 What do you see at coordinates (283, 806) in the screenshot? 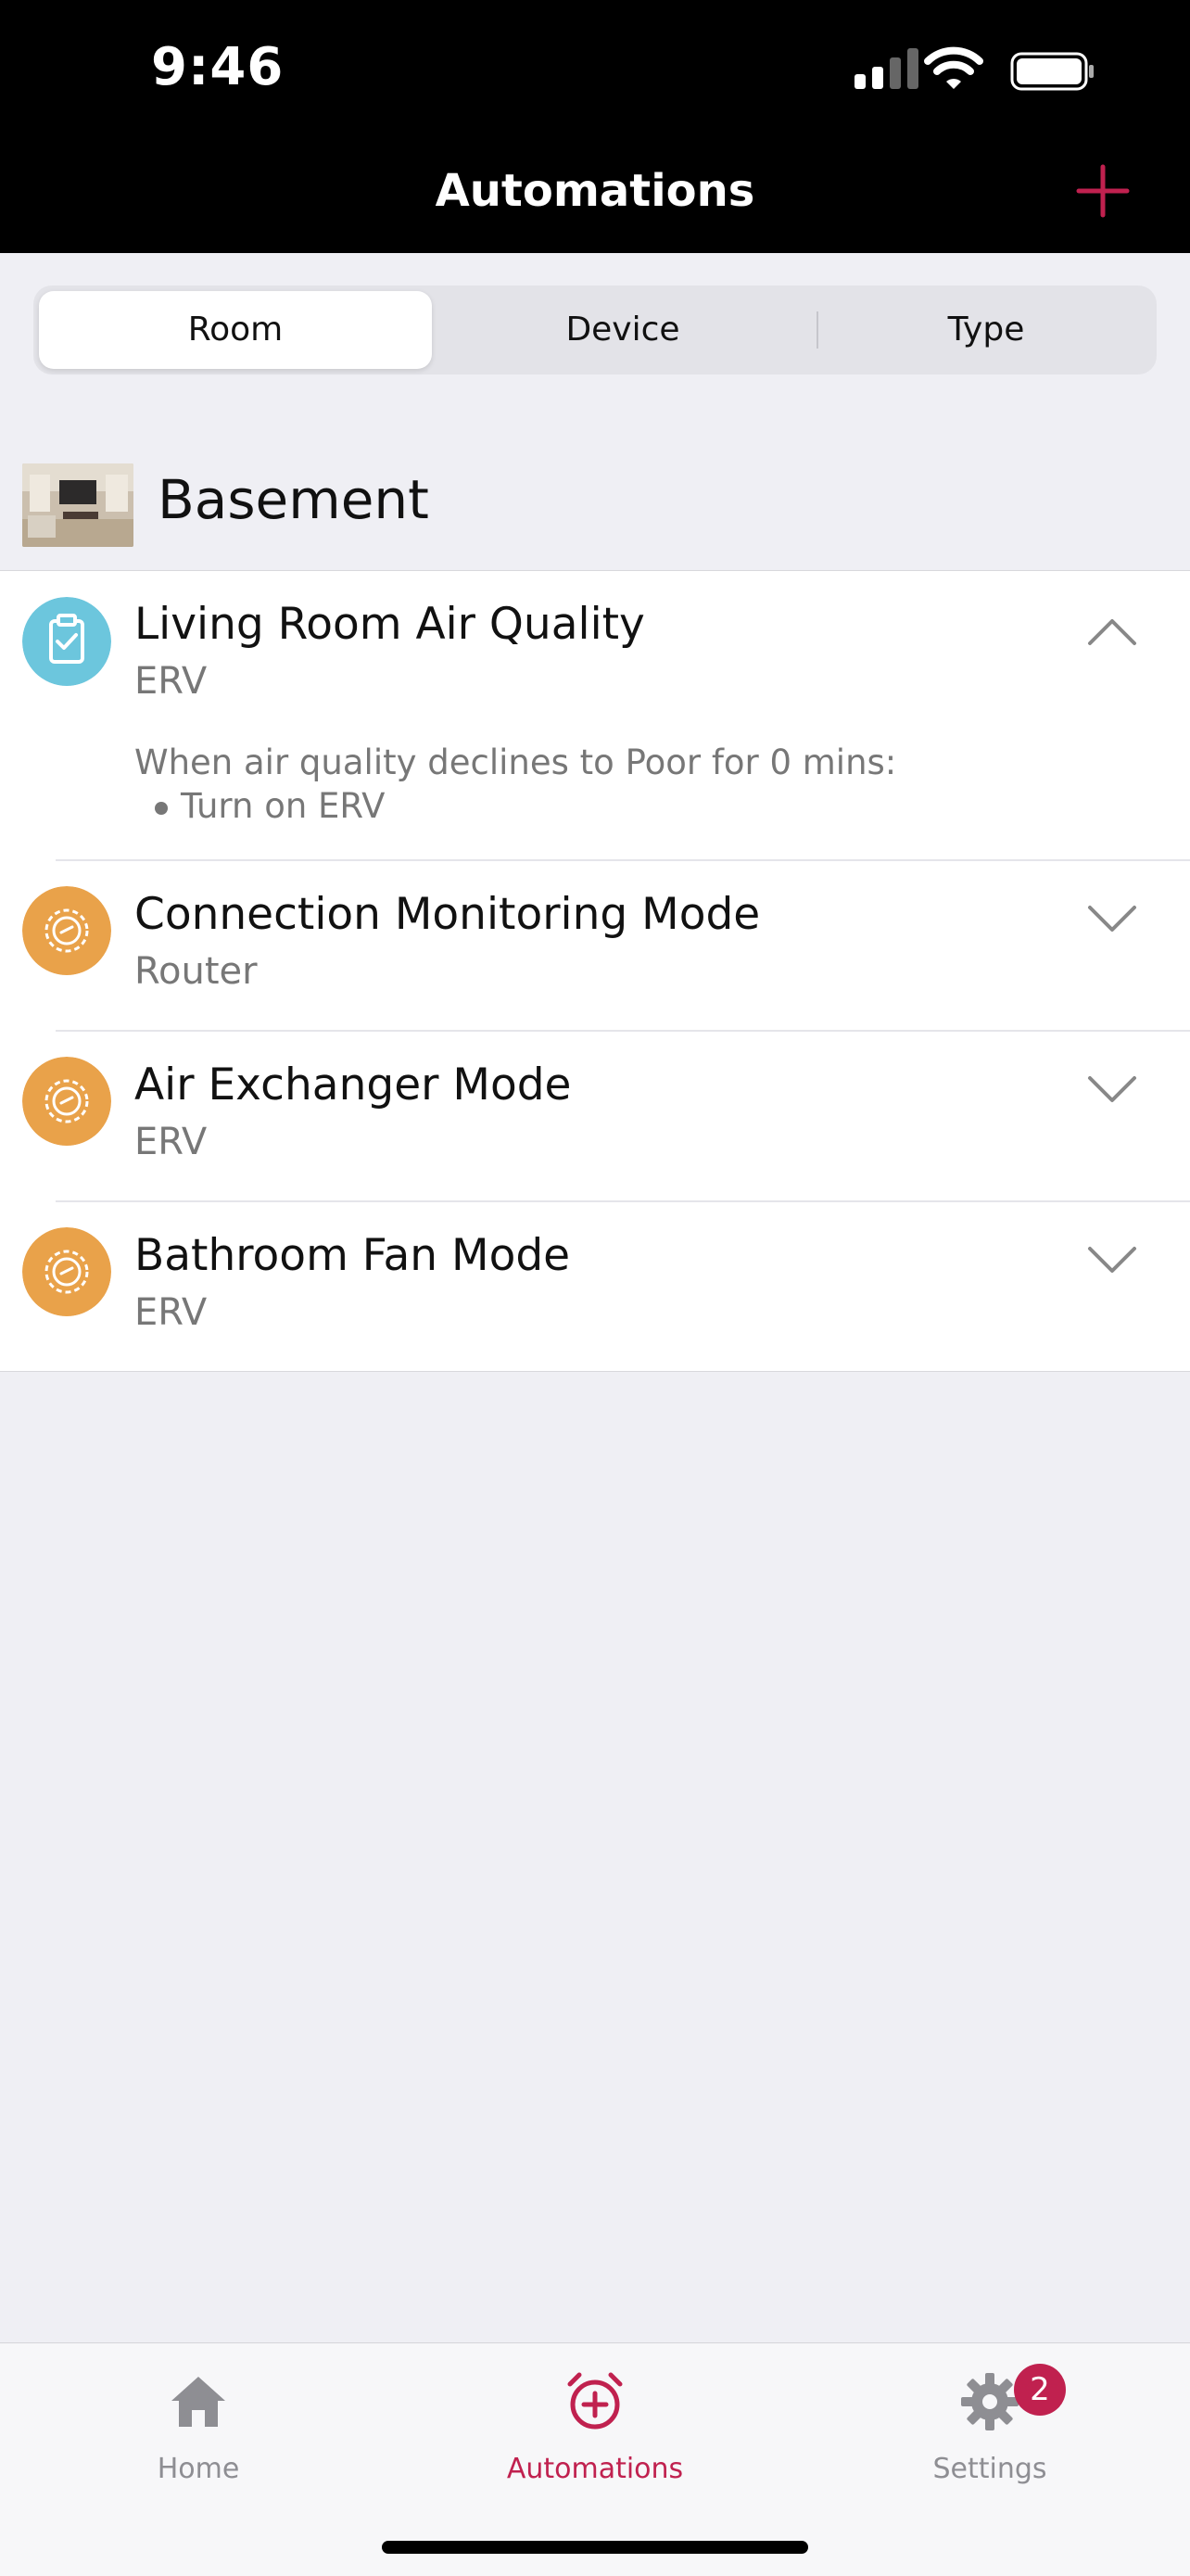
I see `action-text: Turn on ERV` at bounding box center [283, 806].